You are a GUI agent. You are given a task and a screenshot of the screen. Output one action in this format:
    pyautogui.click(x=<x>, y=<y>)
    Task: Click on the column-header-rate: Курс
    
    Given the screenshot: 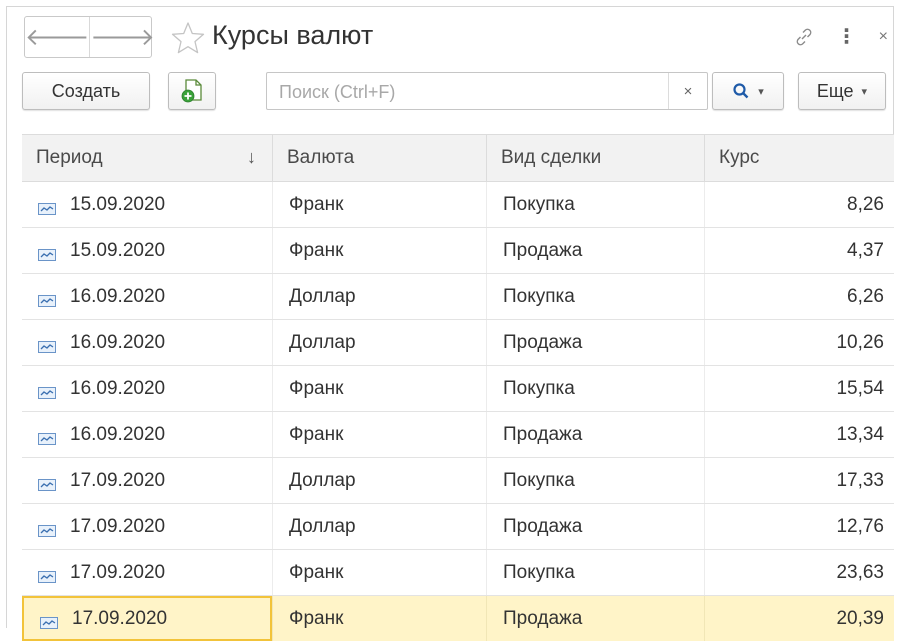 What is the action you would take?
    pyautogui.click(x=799, y=158)
    